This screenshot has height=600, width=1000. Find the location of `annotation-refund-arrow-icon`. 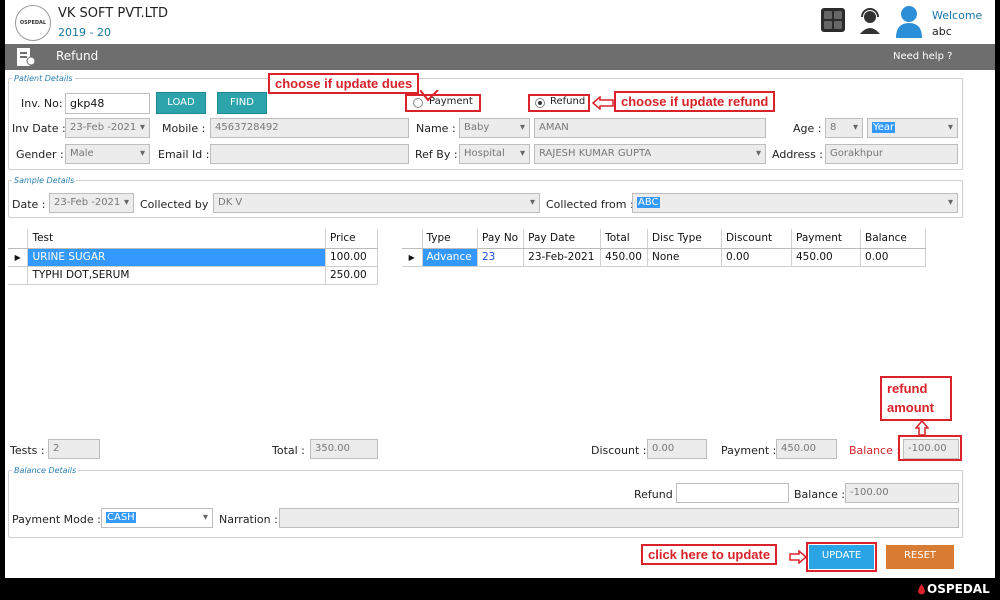

annotation-refund-arrow-icon is located at coordinates (603, 103).